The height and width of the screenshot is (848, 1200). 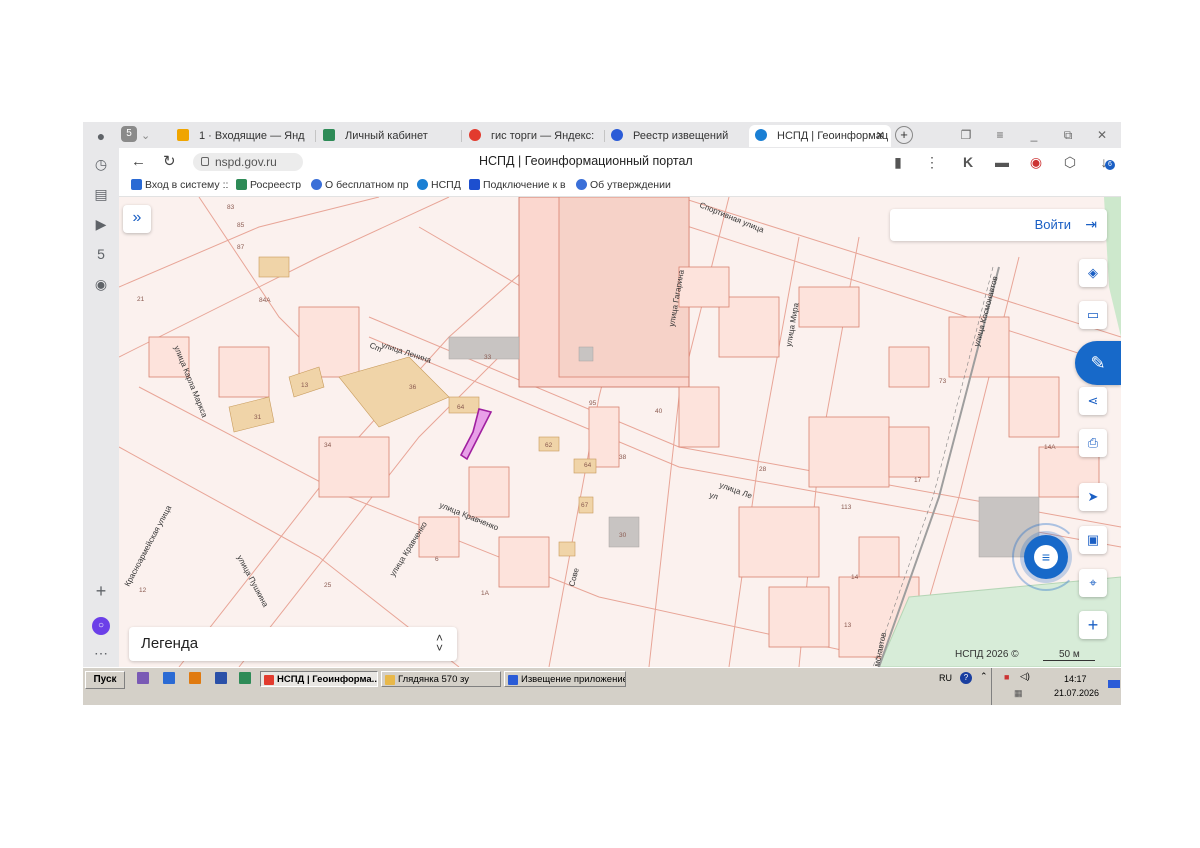 What do you see at coordinates (918, 480) in the screenshot?
I see `parcel-number: 17` at bounding box center [918, 480].